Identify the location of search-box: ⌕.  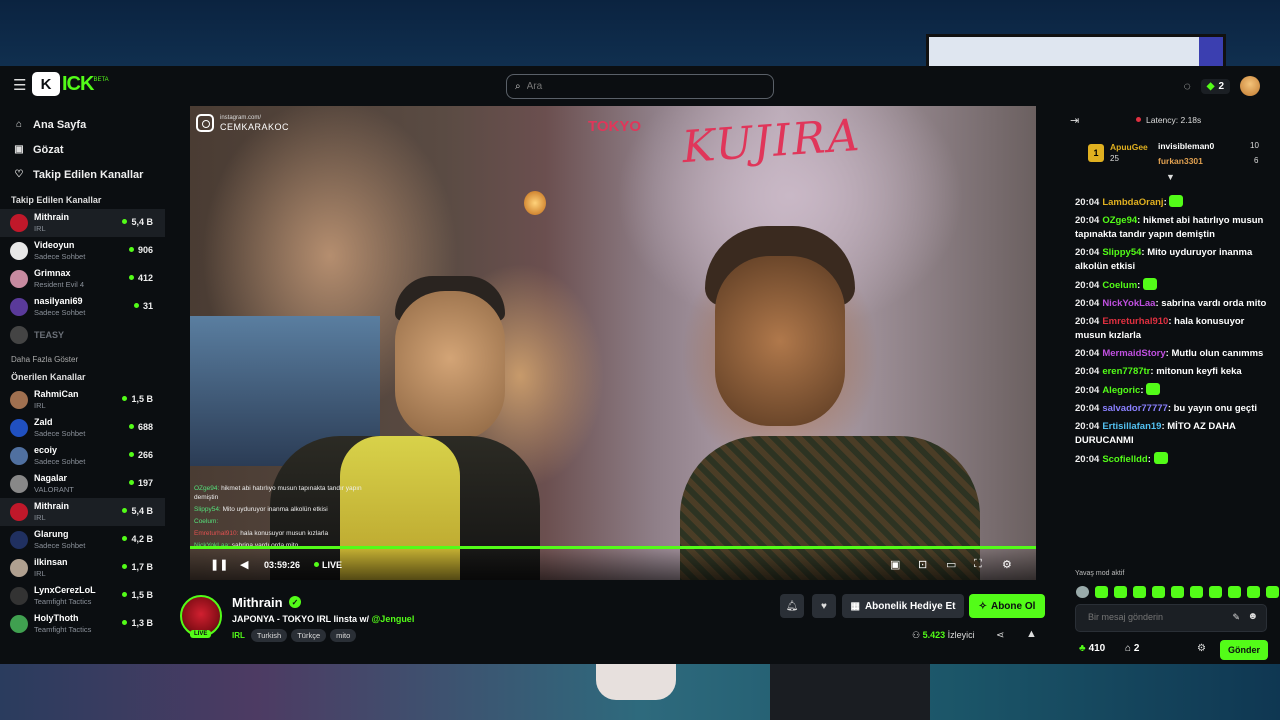
(640, 86).